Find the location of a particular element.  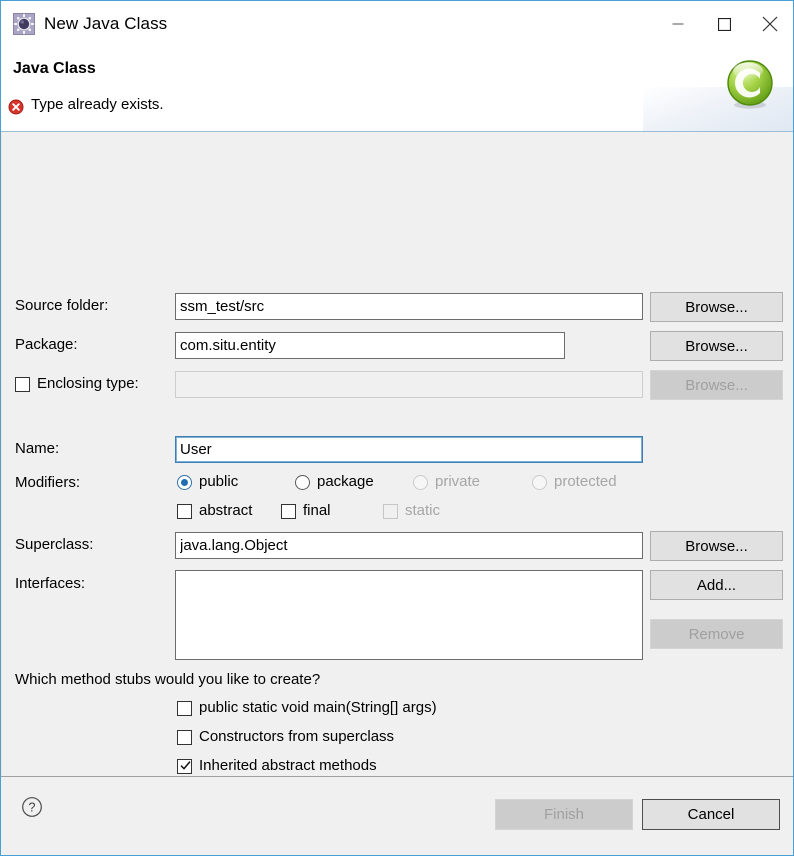

minimize-icon is located at coordinates (678, 24).